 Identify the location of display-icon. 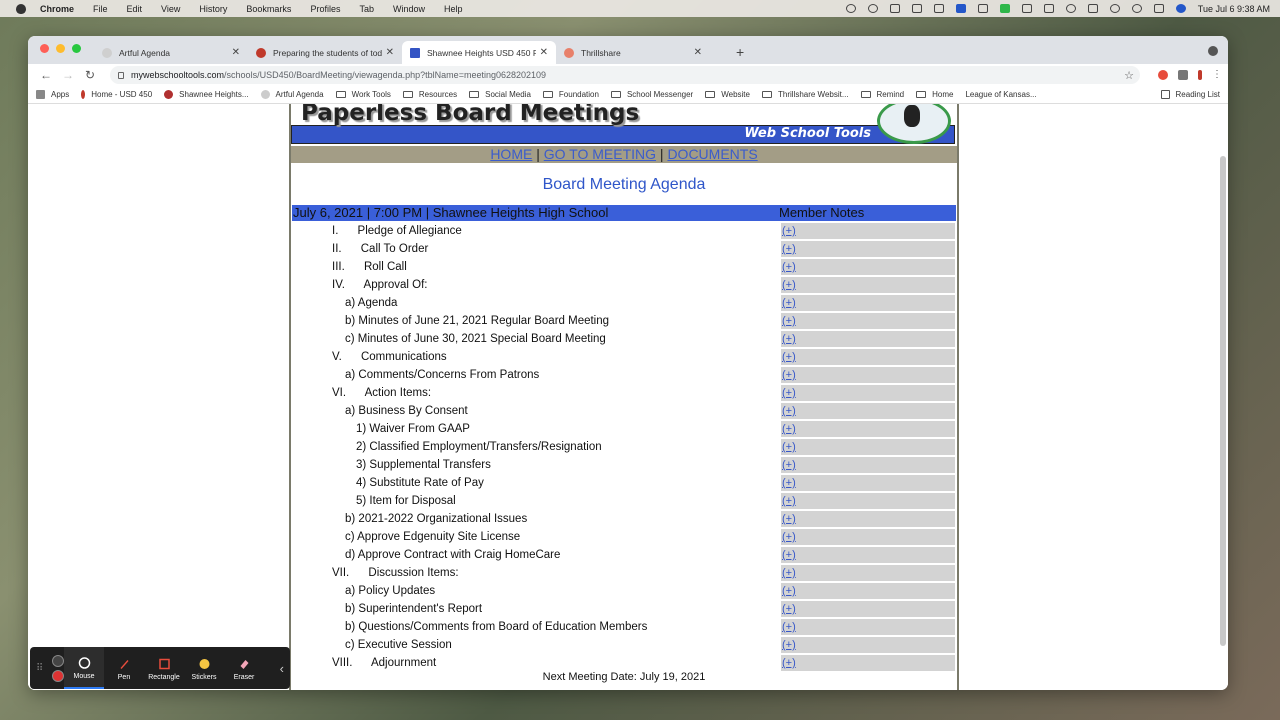
(1048, 8).